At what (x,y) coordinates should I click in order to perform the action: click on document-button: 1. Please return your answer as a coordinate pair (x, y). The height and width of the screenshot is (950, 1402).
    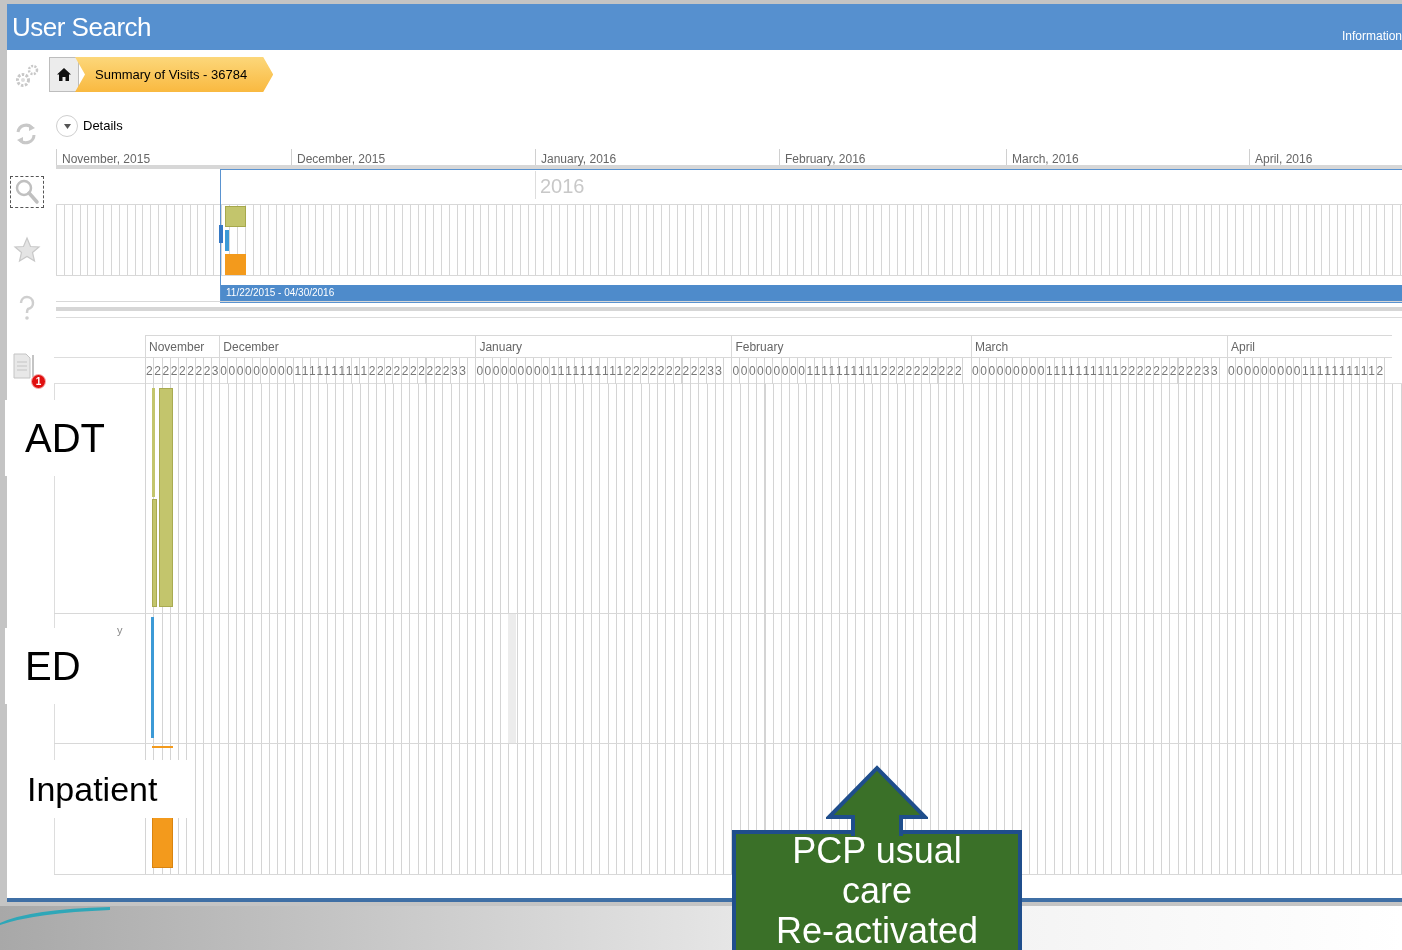
    Looking at the image, I should click on (27, 370).